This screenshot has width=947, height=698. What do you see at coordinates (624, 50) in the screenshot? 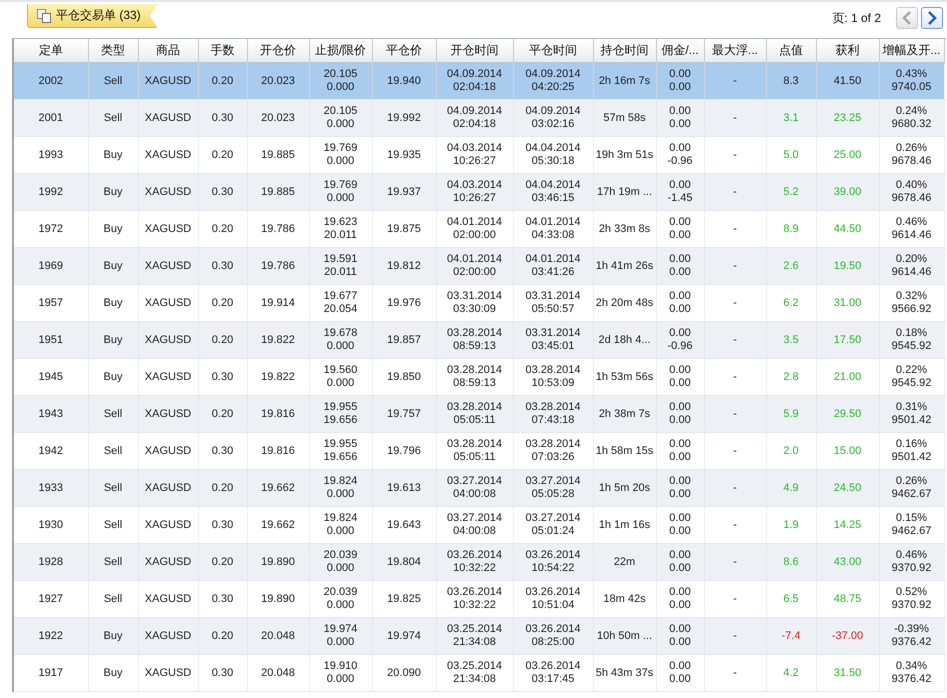
I see `column-header: 持仓时间` at bounding box center [624, 50].